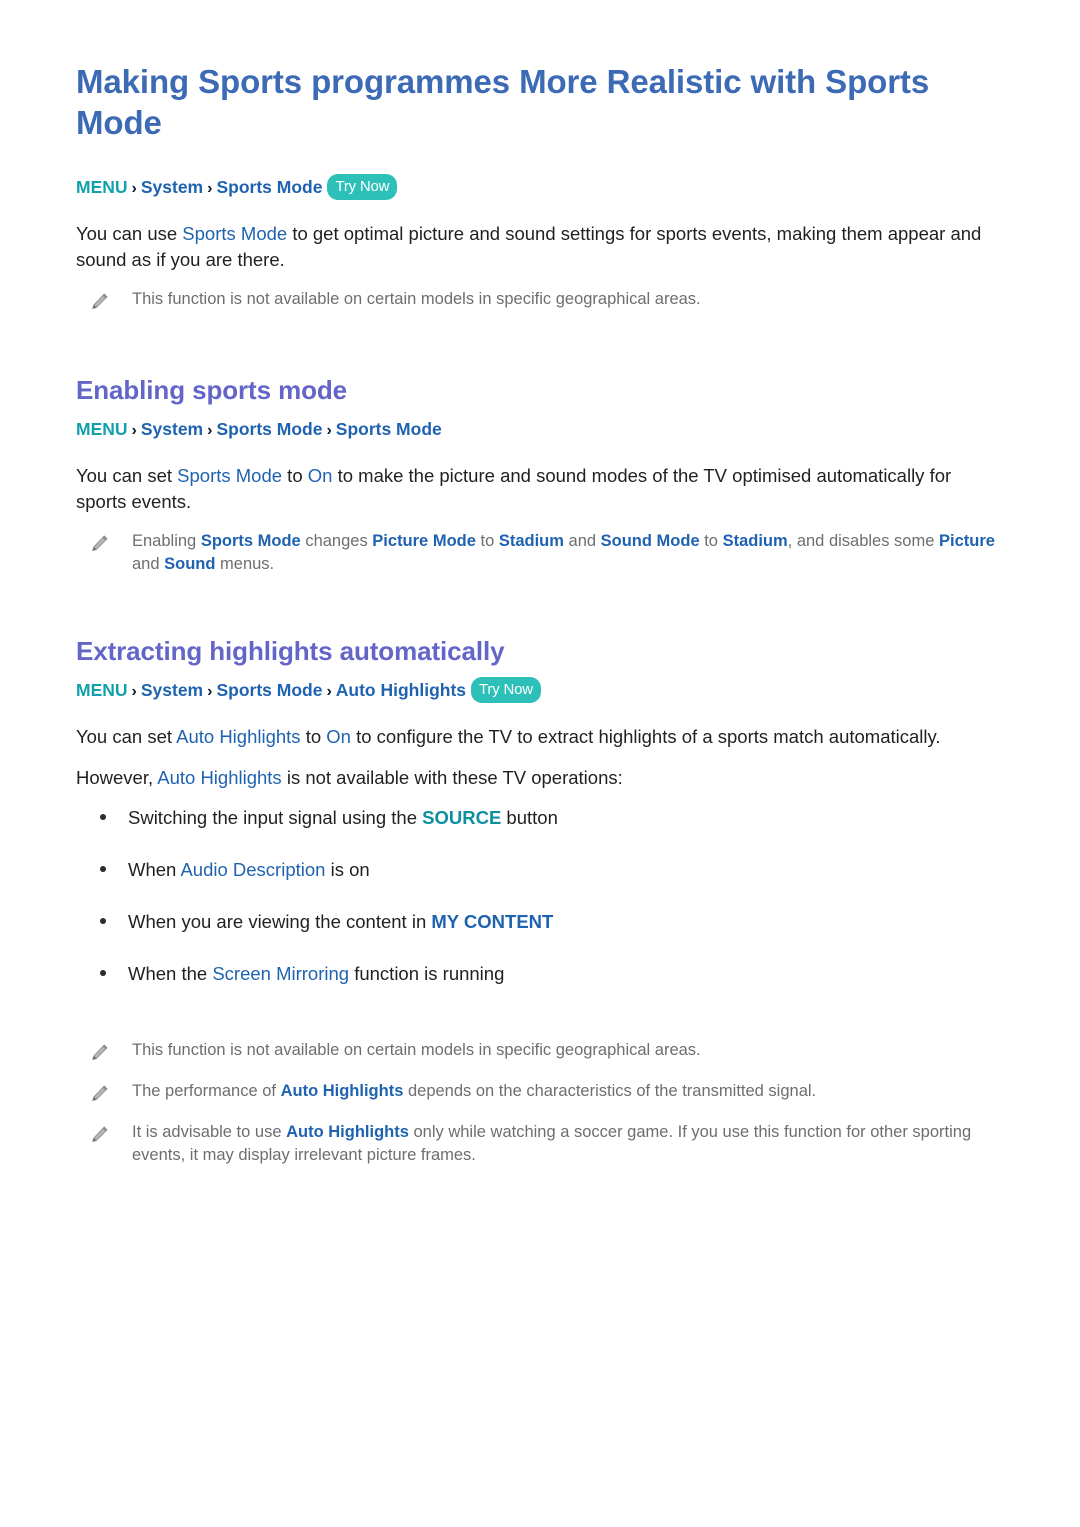 The height and width of the screenshot is (1527, 1080). I want to click on text-fragment: changes, so click(336, 540).